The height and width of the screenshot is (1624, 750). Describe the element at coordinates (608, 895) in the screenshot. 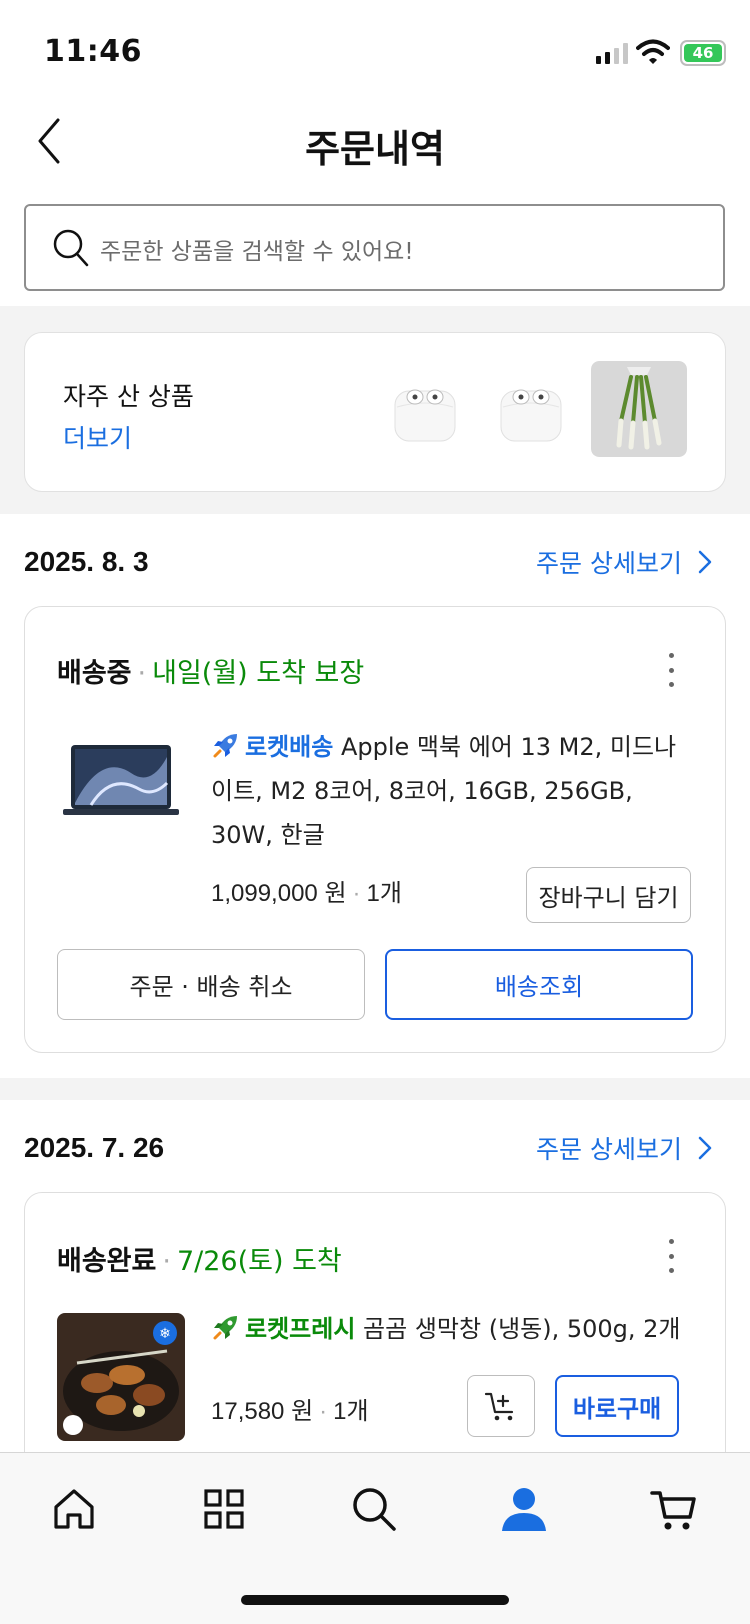

I see `add-to-cart-button: 장바구니 담기` at that location.